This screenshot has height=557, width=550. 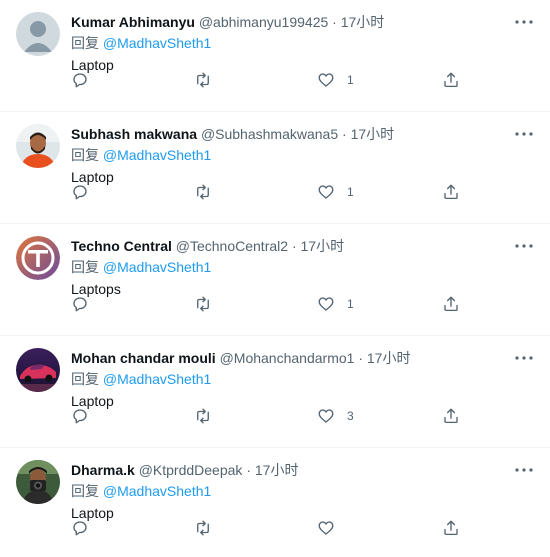 I want to click on like-button, so click(x=332, y=528).